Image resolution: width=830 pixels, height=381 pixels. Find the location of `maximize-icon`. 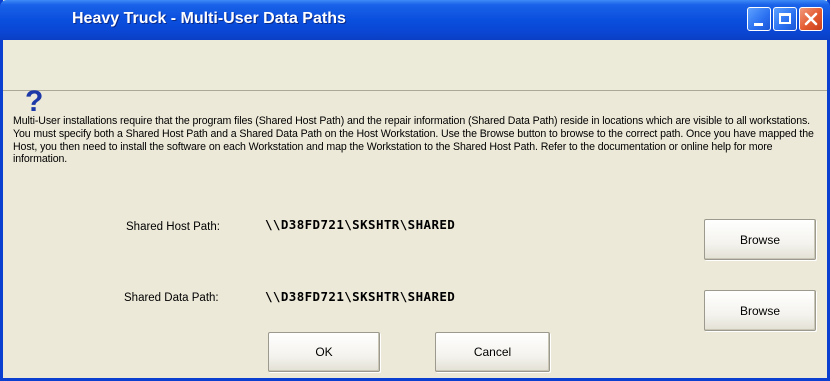

maximize-icon is located at coordinates (785, 18).